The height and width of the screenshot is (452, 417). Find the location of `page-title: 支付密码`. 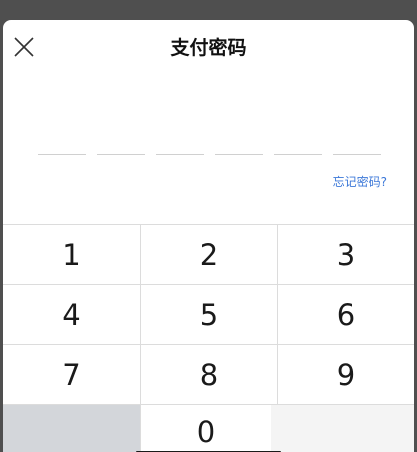

page-title: 支付密码 is located at coordinates (208, 48).